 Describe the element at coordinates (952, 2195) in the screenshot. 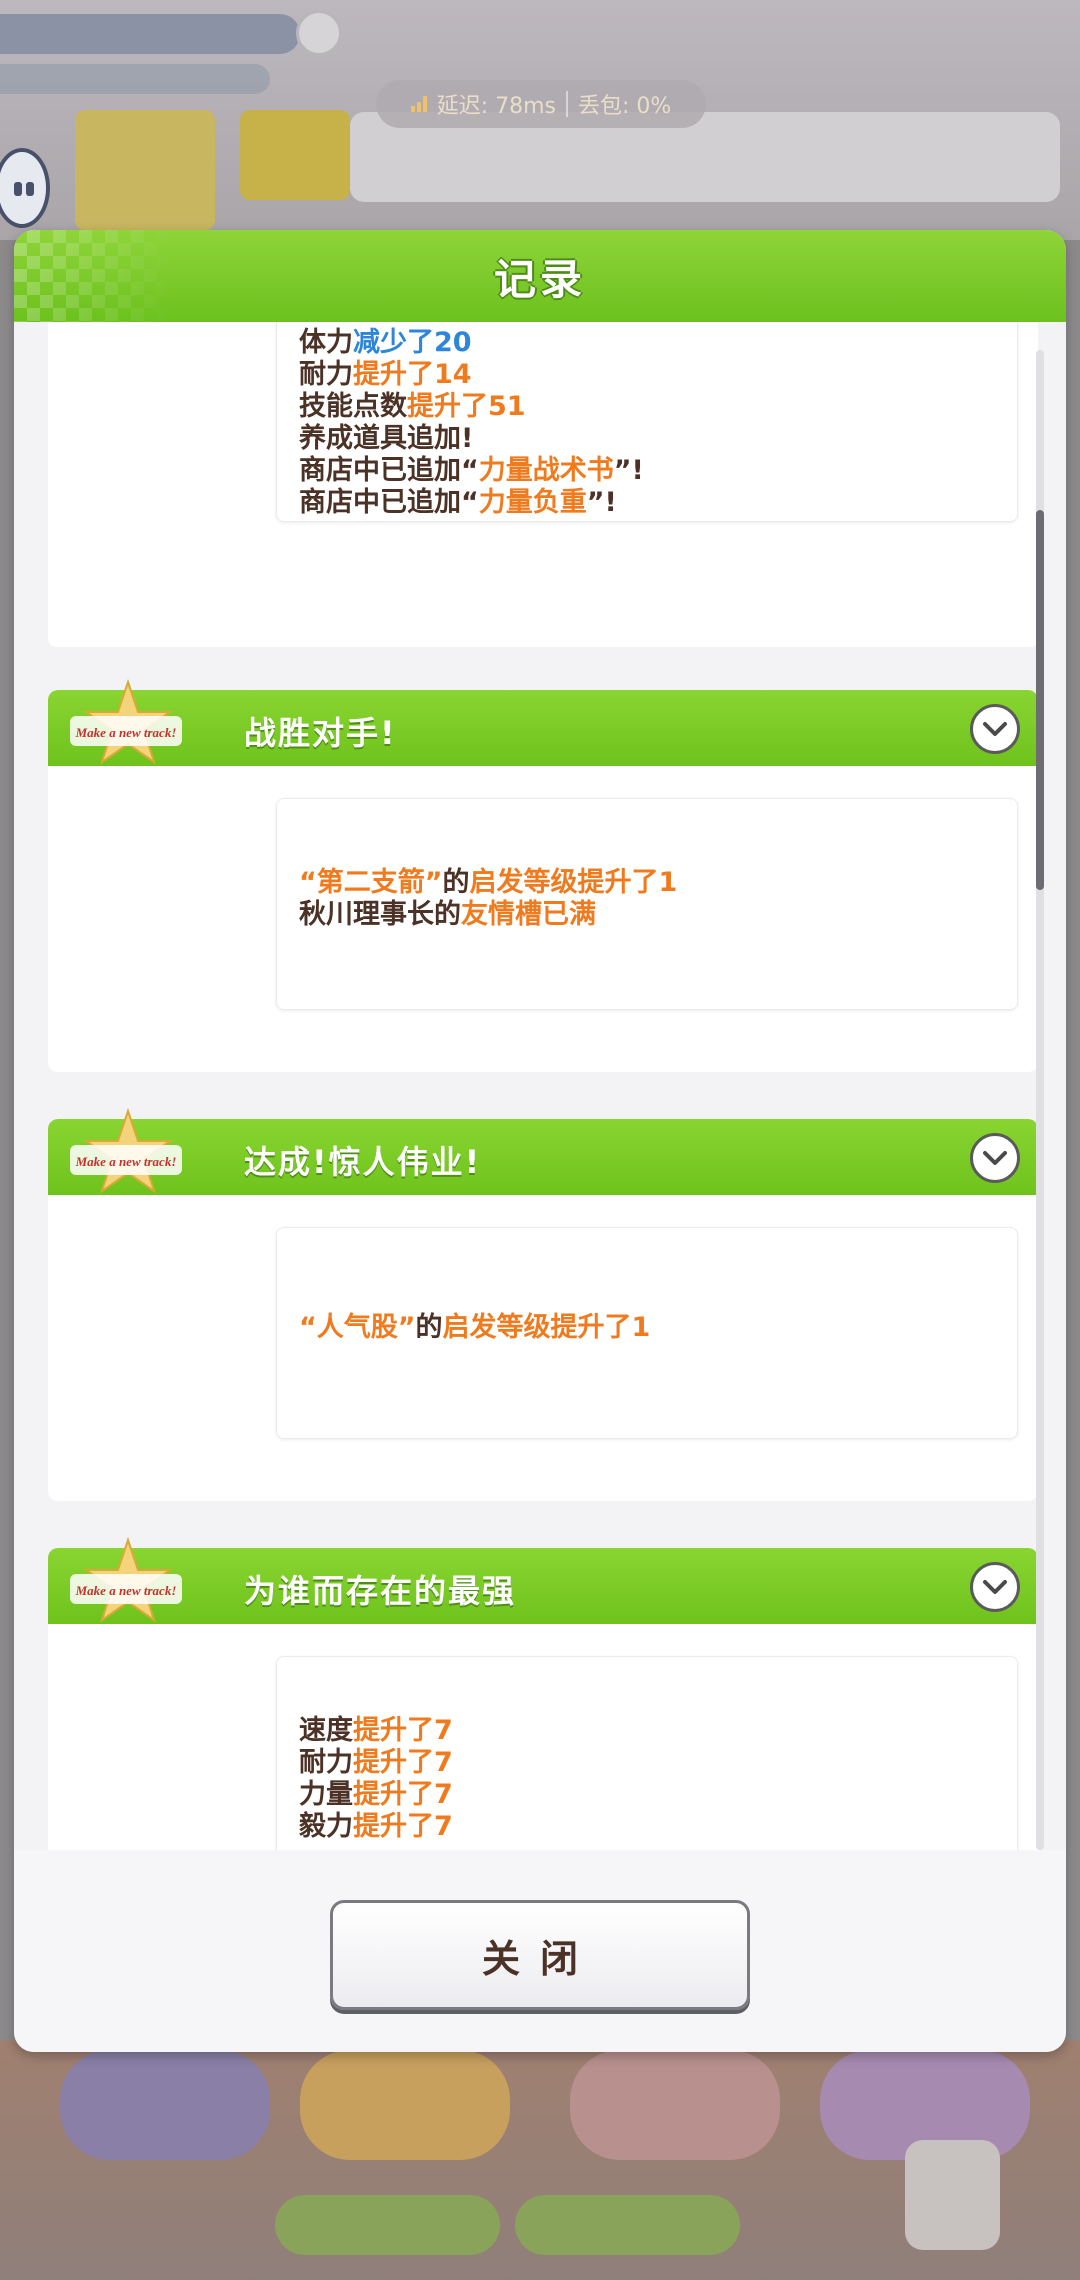

I see `menu-icon` at that location.